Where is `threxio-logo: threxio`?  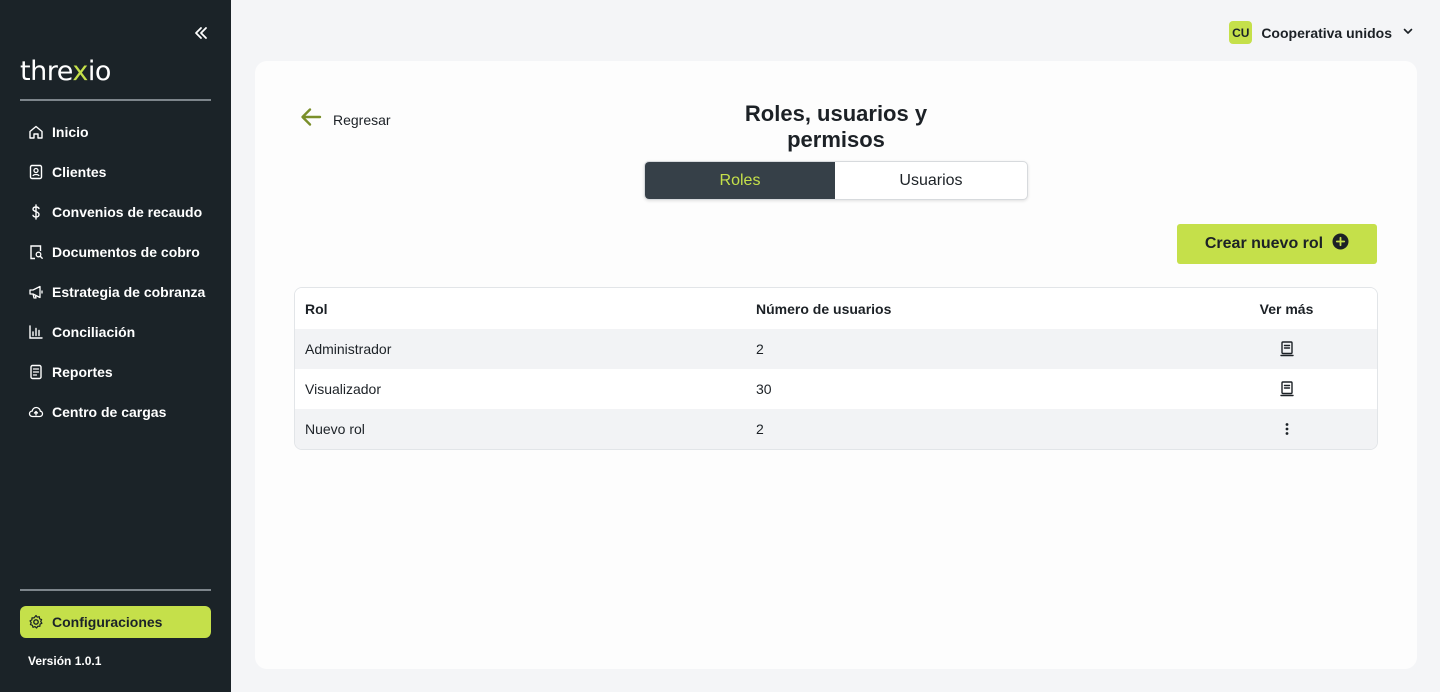
threxio-logo: threxio is located at coordinates (65, 71).